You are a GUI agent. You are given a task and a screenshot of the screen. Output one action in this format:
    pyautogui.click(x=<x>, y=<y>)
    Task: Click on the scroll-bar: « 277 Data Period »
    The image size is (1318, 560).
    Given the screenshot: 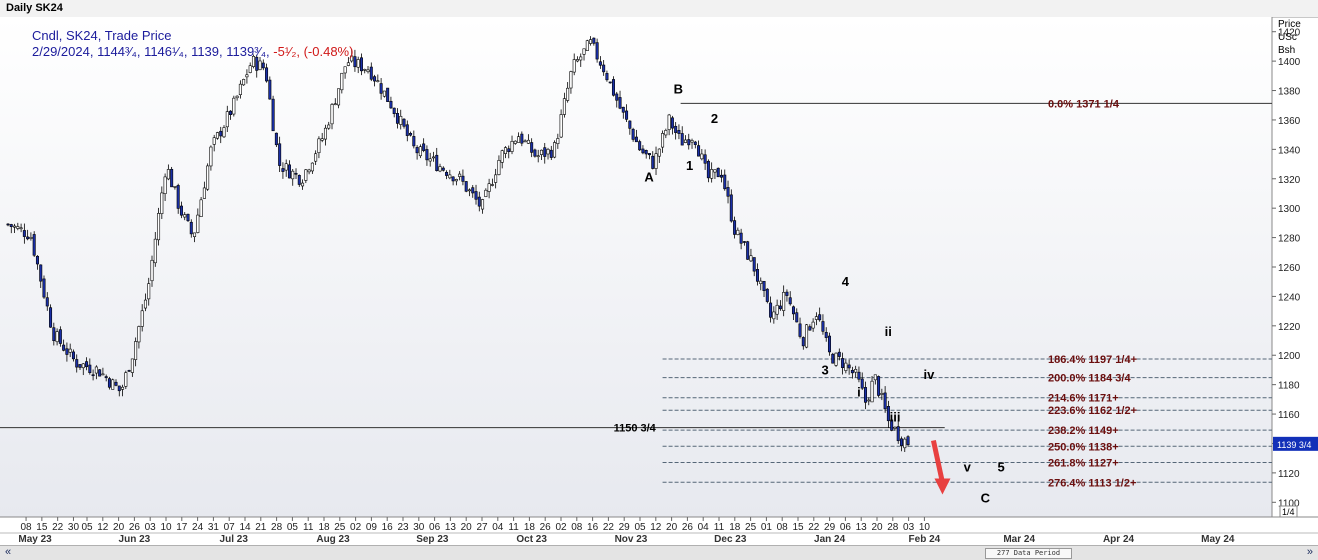 What is the action you would take?
    pyautogui.click(x=659, y=552)
    